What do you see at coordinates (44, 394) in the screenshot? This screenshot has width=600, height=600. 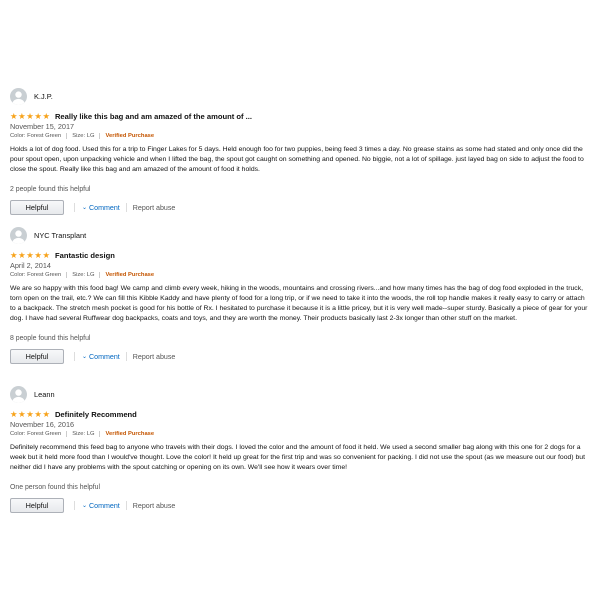 I see `reviewer-name: Leann` at bounding box center [44, 394].